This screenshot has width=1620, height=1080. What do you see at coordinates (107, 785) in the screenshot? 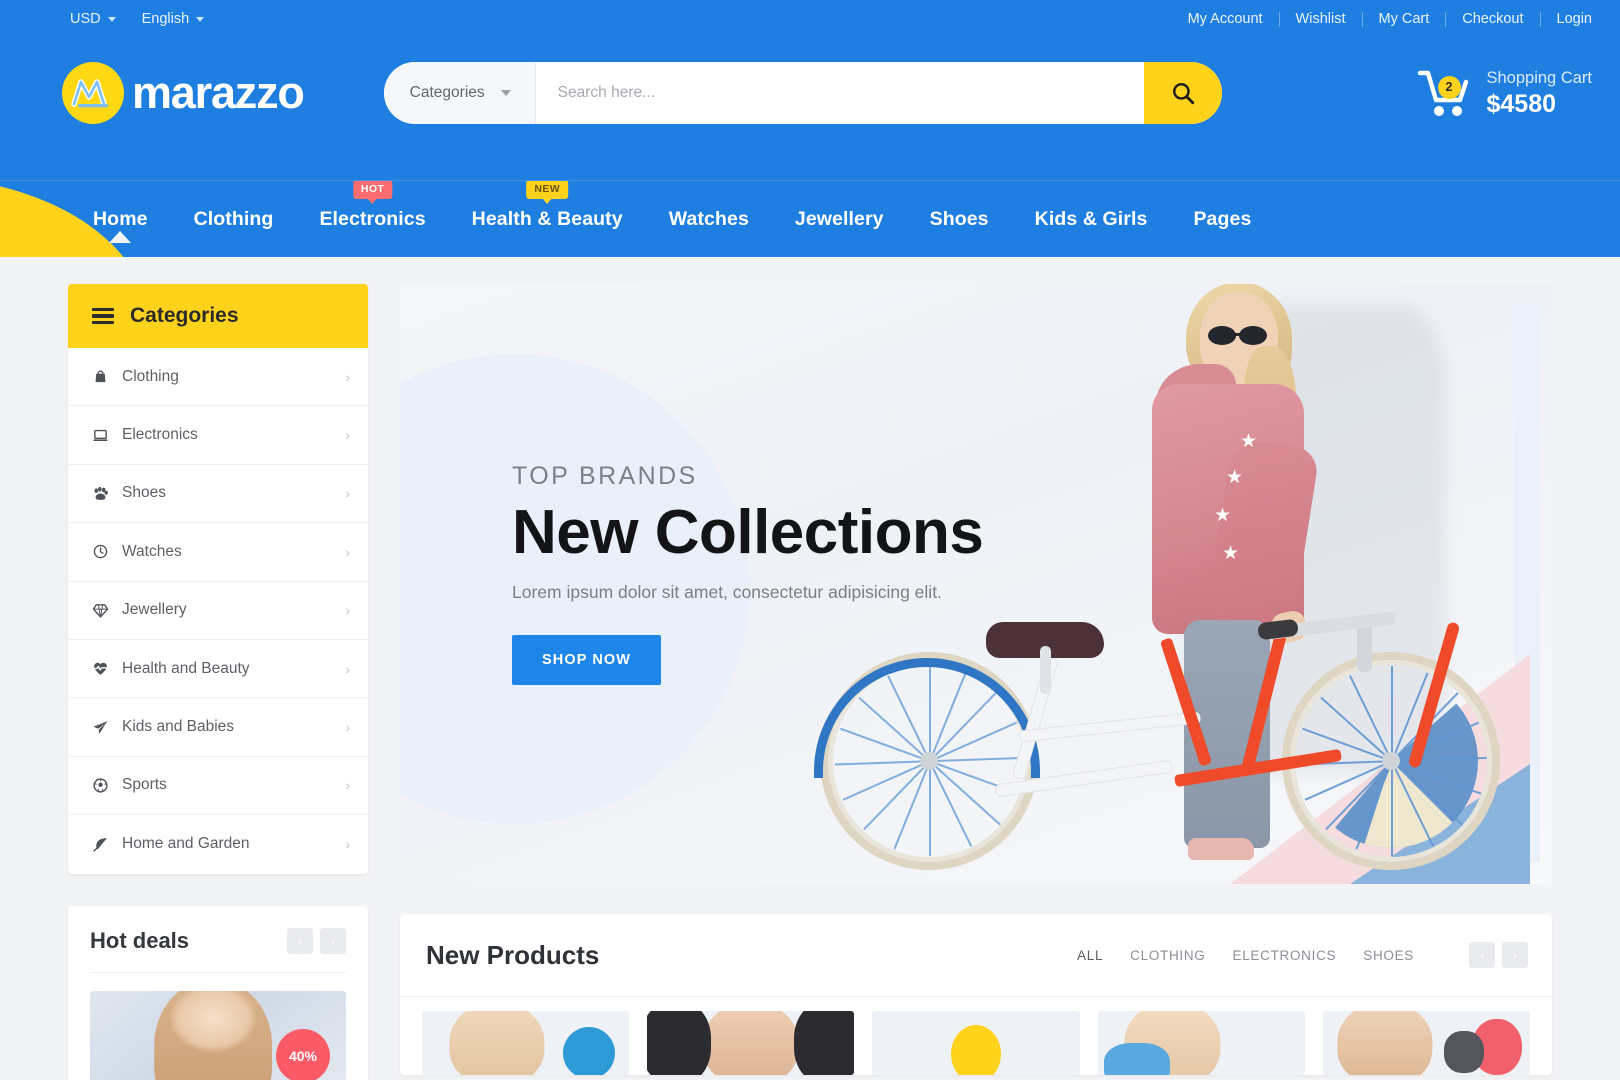
I see `soccer-ball-icon` at bounding box center [107, 785].